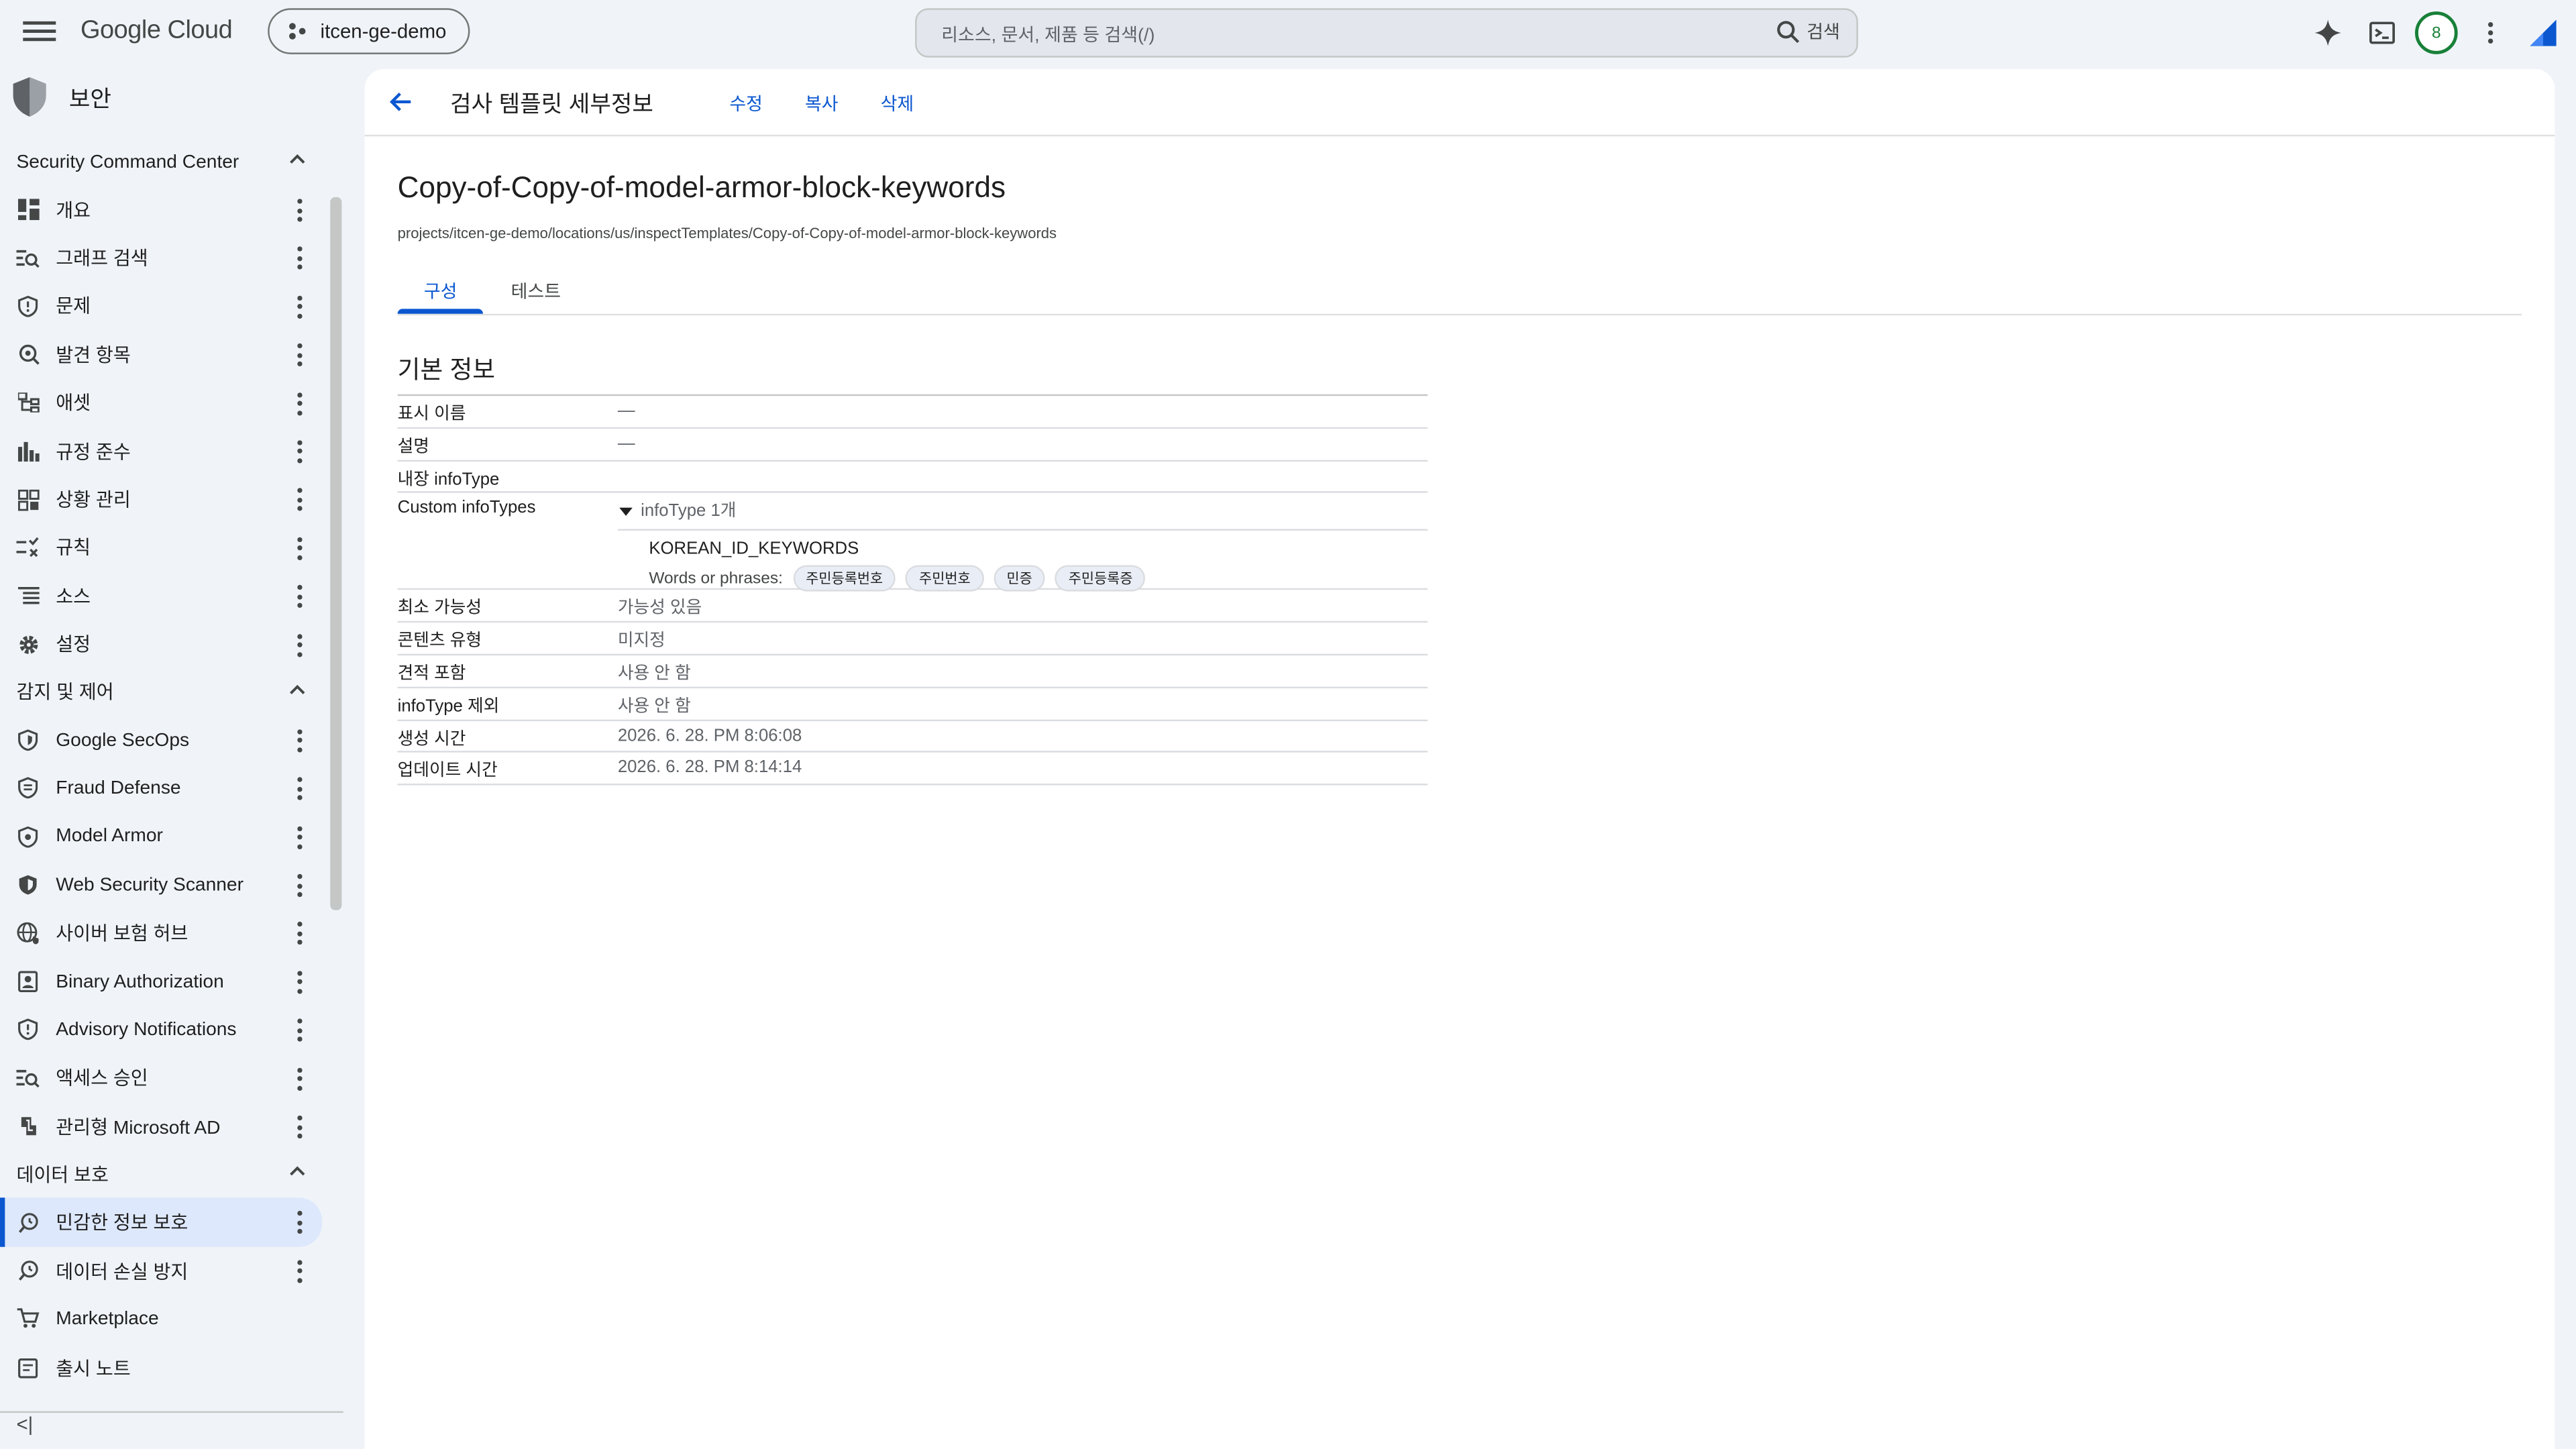 This screenshot has height=1449, width=2576. What do you see at coordinates (164, 596) in the screenshot?
I see `sidebar-item-sources: 소스` at bounding box center [164, 596].